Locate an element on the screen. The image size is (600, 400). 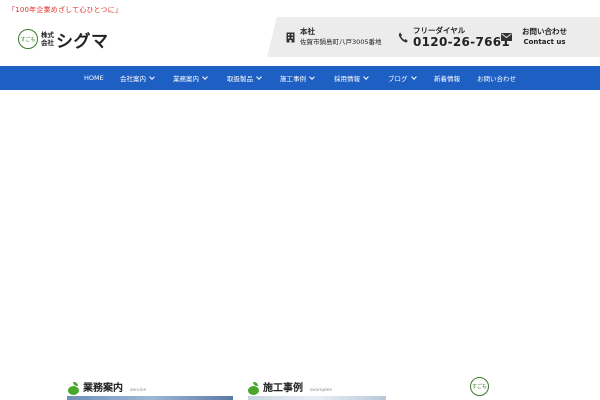
sugomo-badge-icon: すごも is located at coordinates (479, 386).